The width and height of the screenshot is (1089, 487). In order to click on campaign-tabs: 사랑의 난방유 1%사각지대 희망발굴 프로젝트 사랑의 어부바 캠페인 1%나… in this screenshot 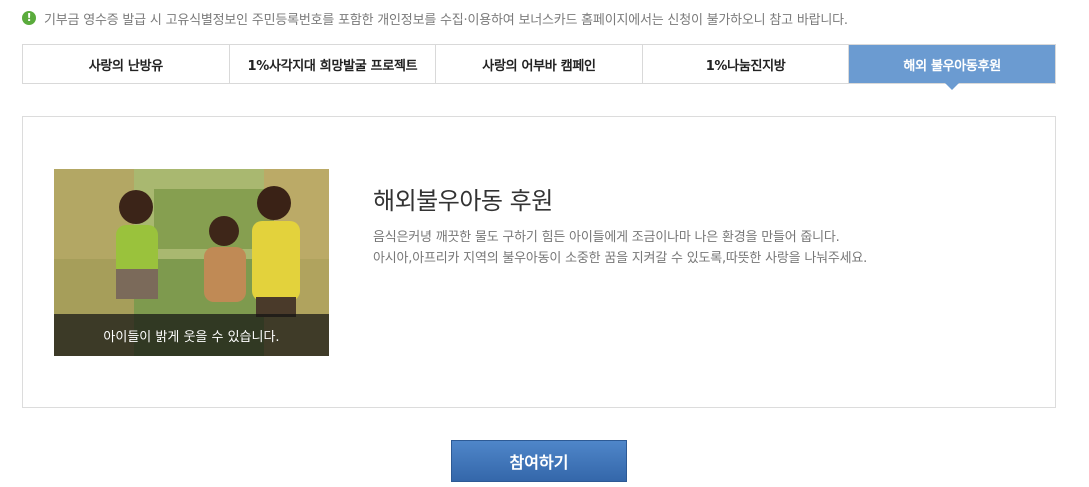, I will do `click(539, 67)`.